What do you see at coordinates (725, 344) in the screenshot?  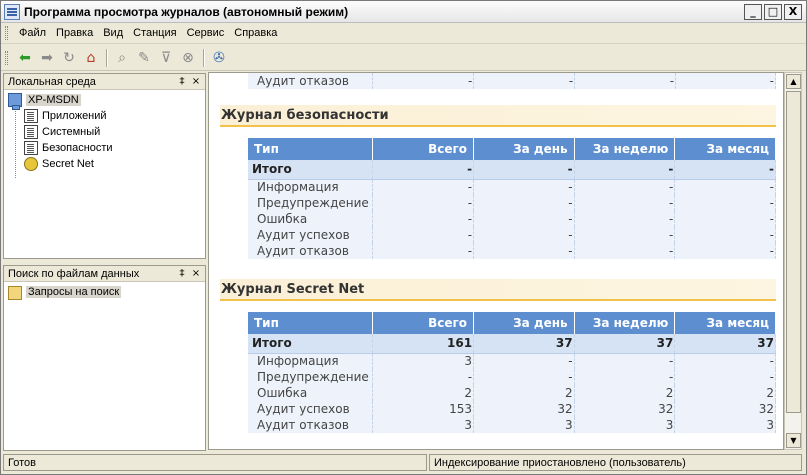 I see `cell-month: 37` at bounding box center [725, 344].